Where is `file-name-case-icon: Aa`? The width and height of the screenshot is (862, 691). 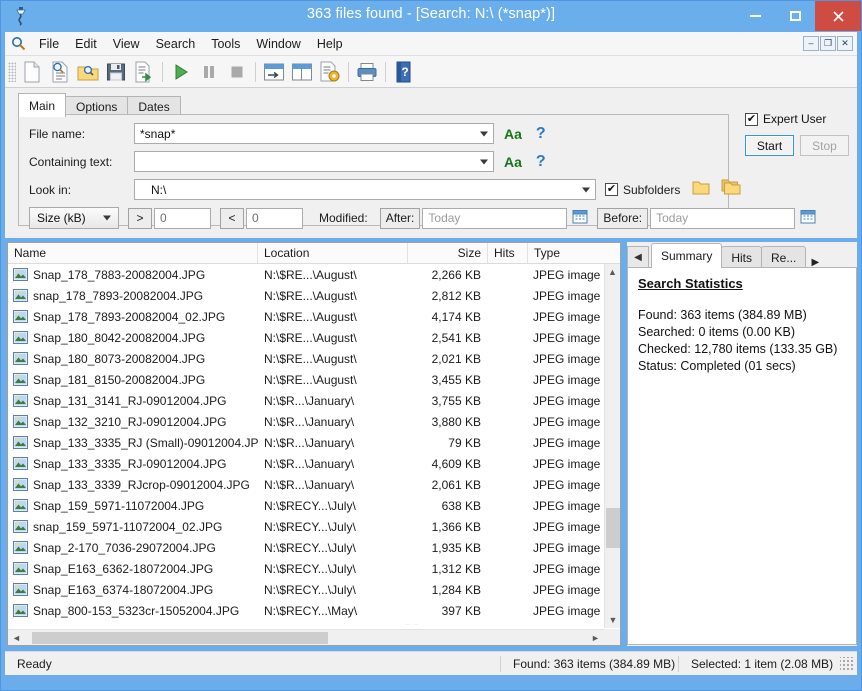 file-name-case-icon: Aa is located at coordinates (513, 134).